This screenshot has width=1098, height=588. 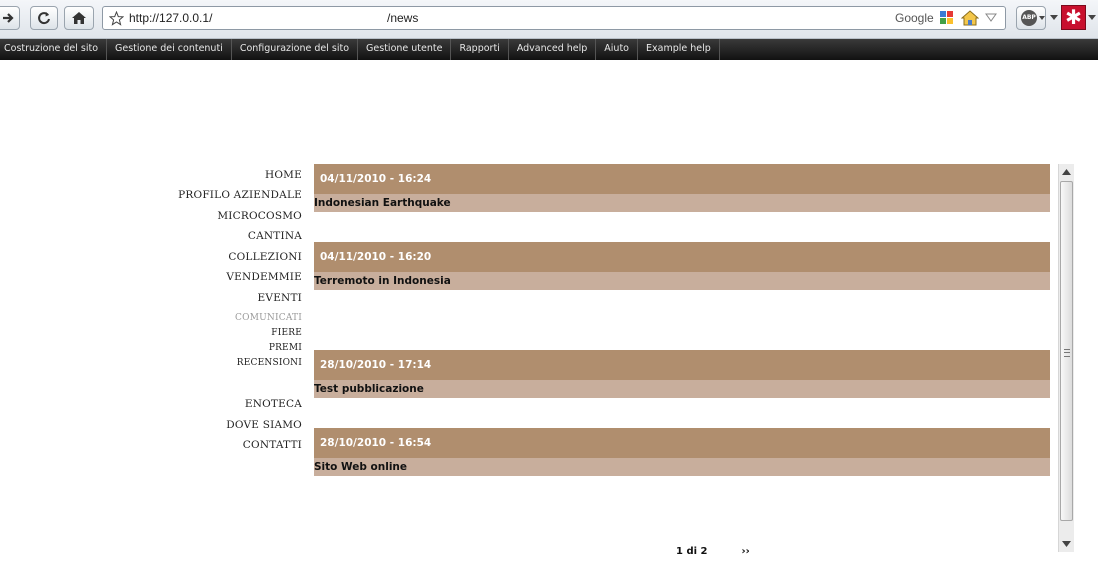 What do you see at coordinates (265, 257) in the screenshot?
I see `nav-item-collezioni: COLLEZIONI` at bounding box center [265, 257].